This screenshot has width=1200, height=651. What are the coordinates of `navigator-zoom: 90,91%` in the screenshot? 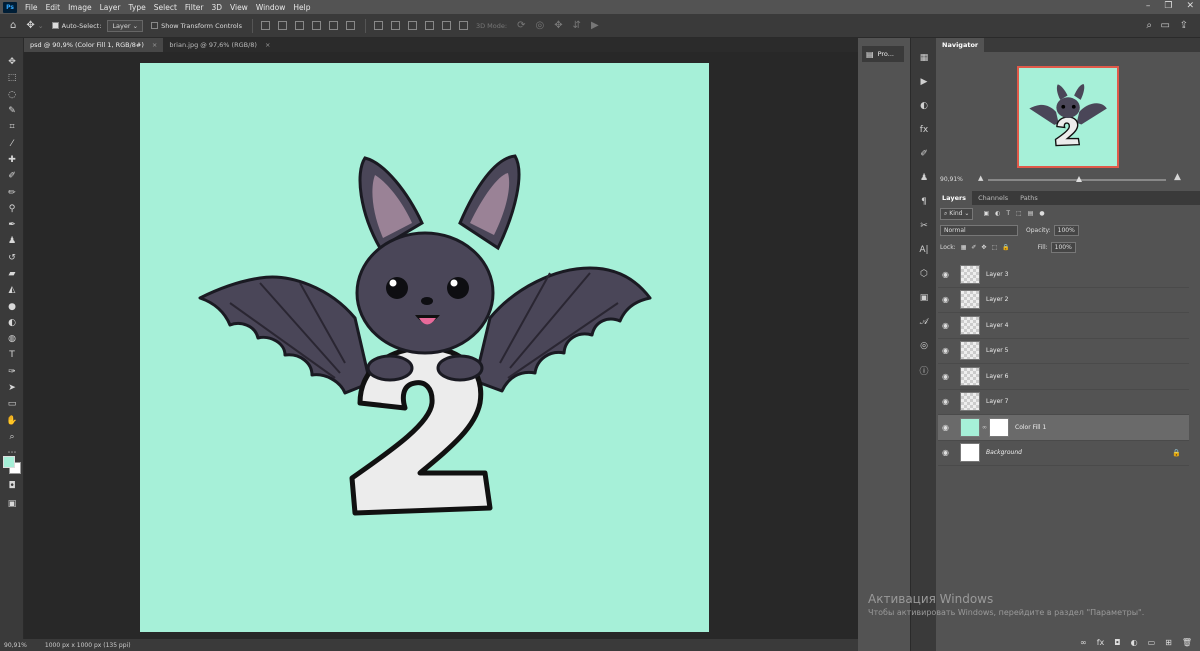 It's located at (951, 179).